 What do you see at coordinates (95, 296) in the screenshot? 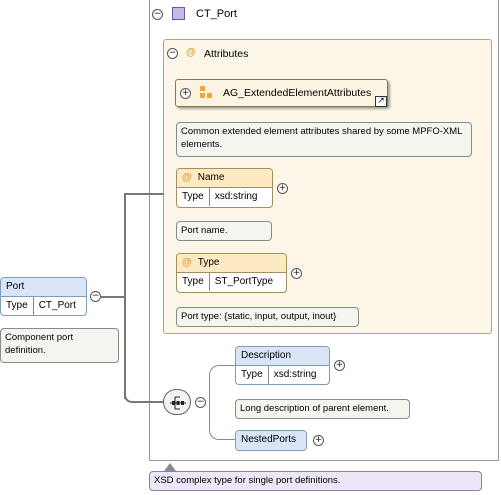
I see `collapse-port-button: −` at bounding box center [95, 296].